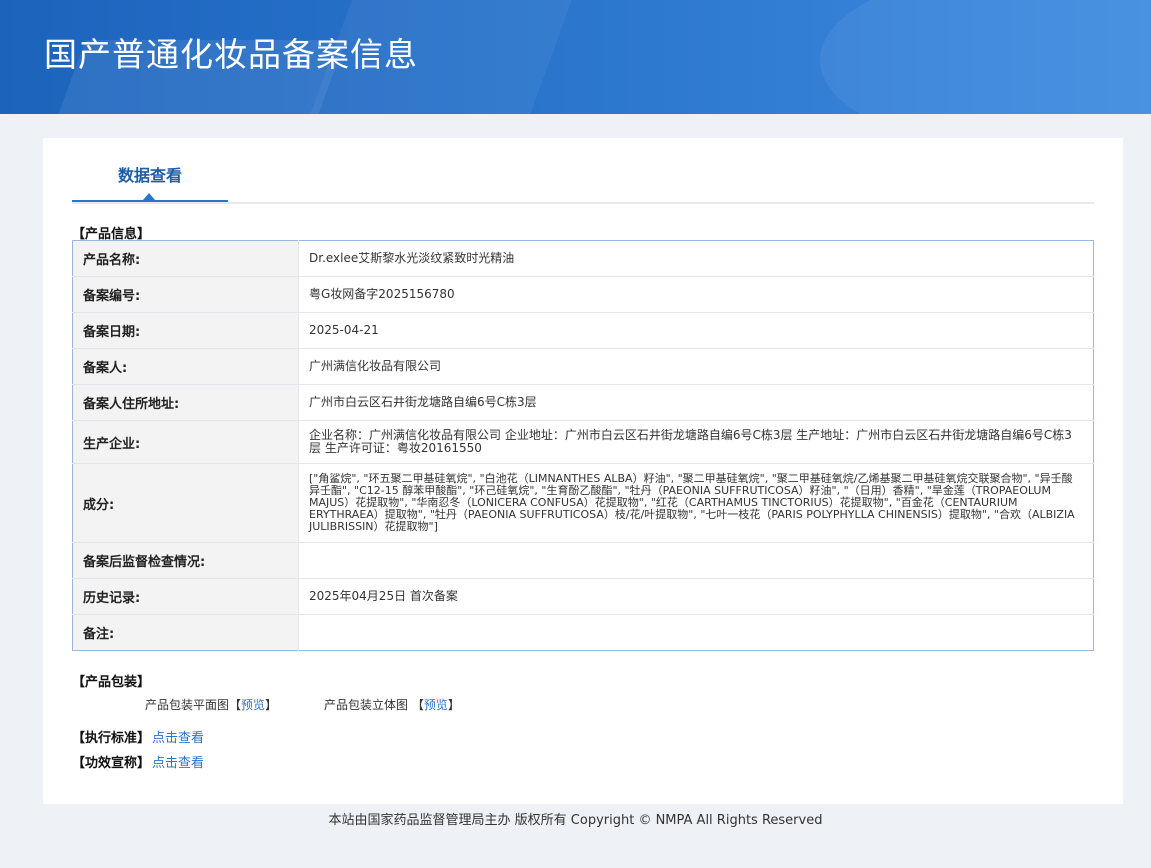 This screenshot has height=868, width=1151. Describe the element at coordinates (111, 763) in the screenshot. I see `section-title-efficacy: 【功效宣称】` at that location.